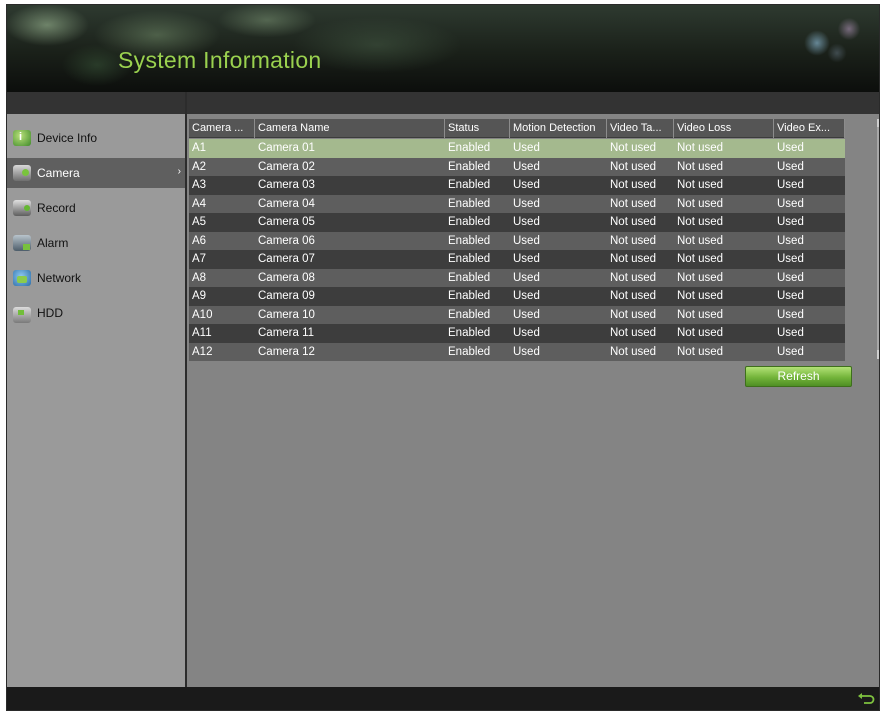  Describe the element at coordinates (22, 138) in the screenshot. I see `info-icon` at that location.